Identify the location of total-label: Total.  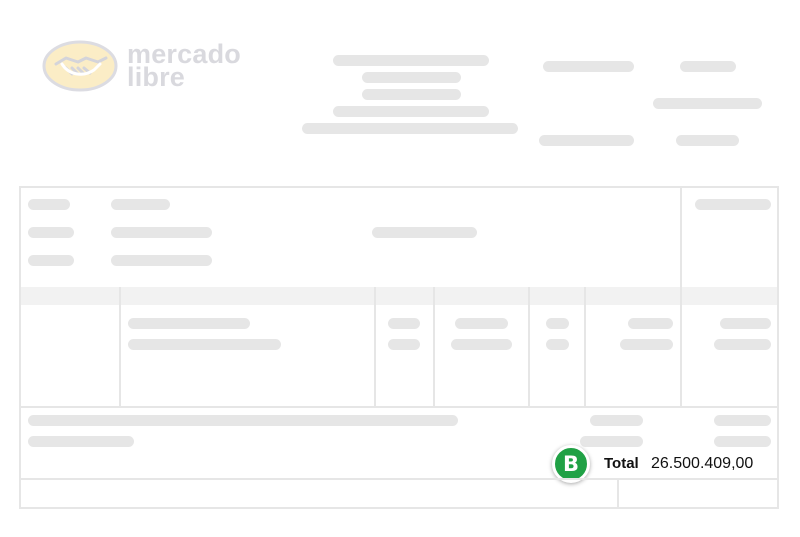
(621, 463).